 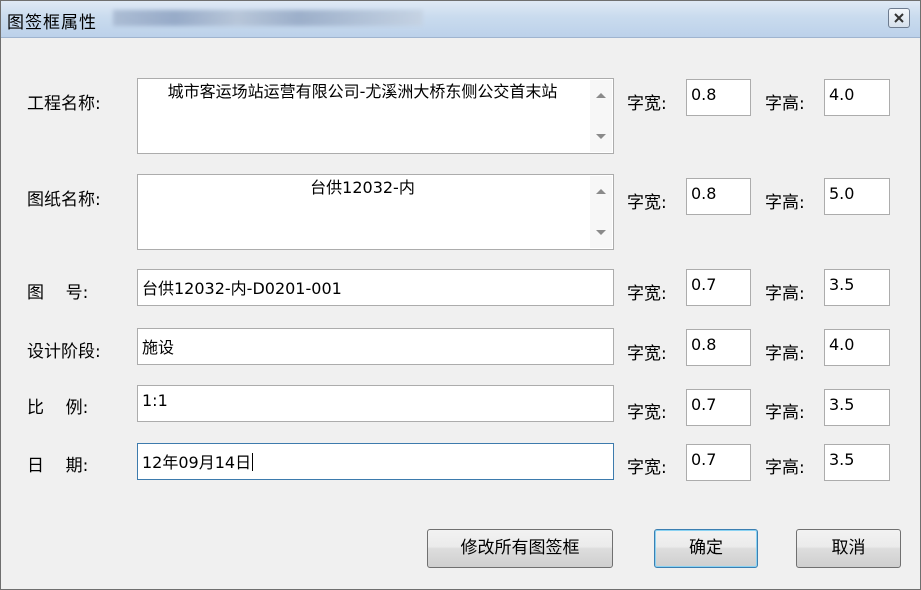 What do you see at coordinates (52, 23) in the screenshot?
I see `window-title: 图签框属性` at bounding box center [52, 23].